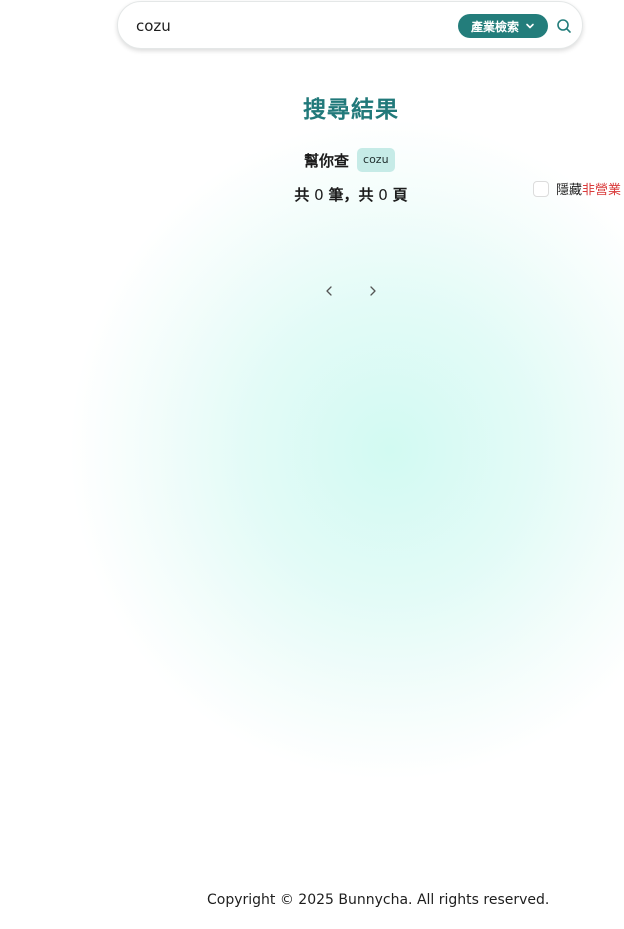  What do you see at coordinates (302, 195) in the screenshot?
I see `count-prefix: 共` at bounding box center [302, 195].